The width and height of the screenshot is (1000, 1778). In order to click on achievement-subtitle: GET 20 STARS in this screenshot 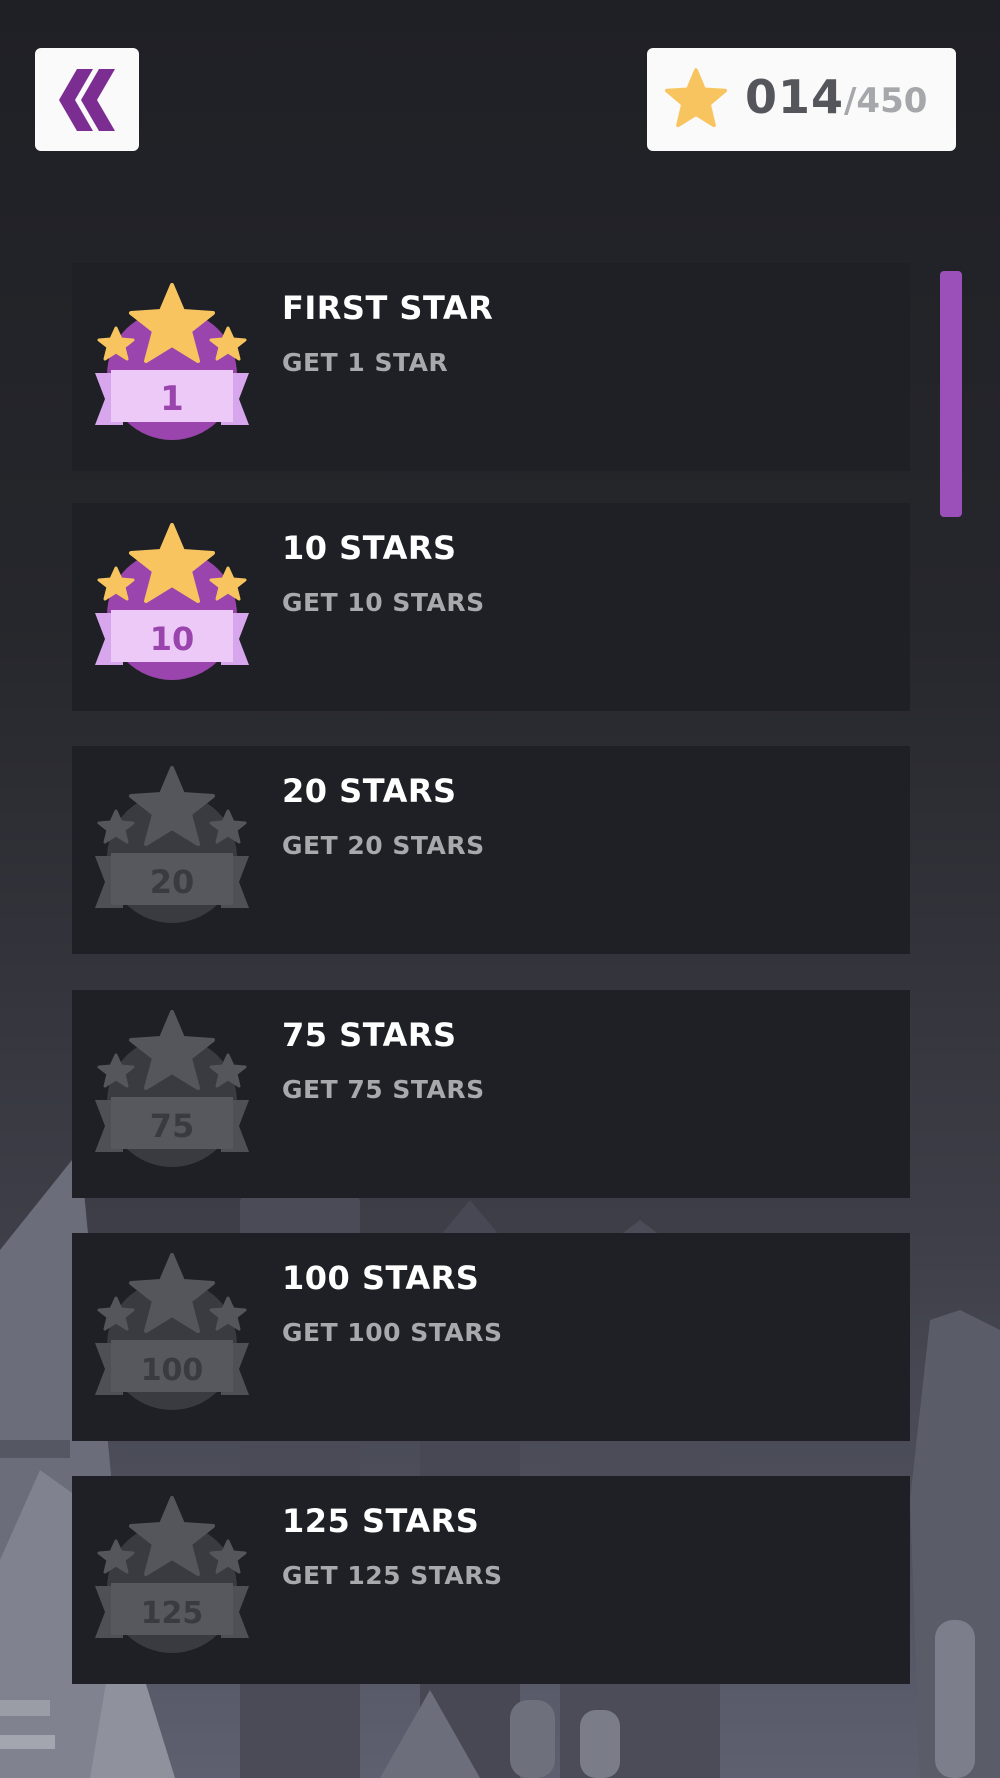, I will do `click(383, 845)`.